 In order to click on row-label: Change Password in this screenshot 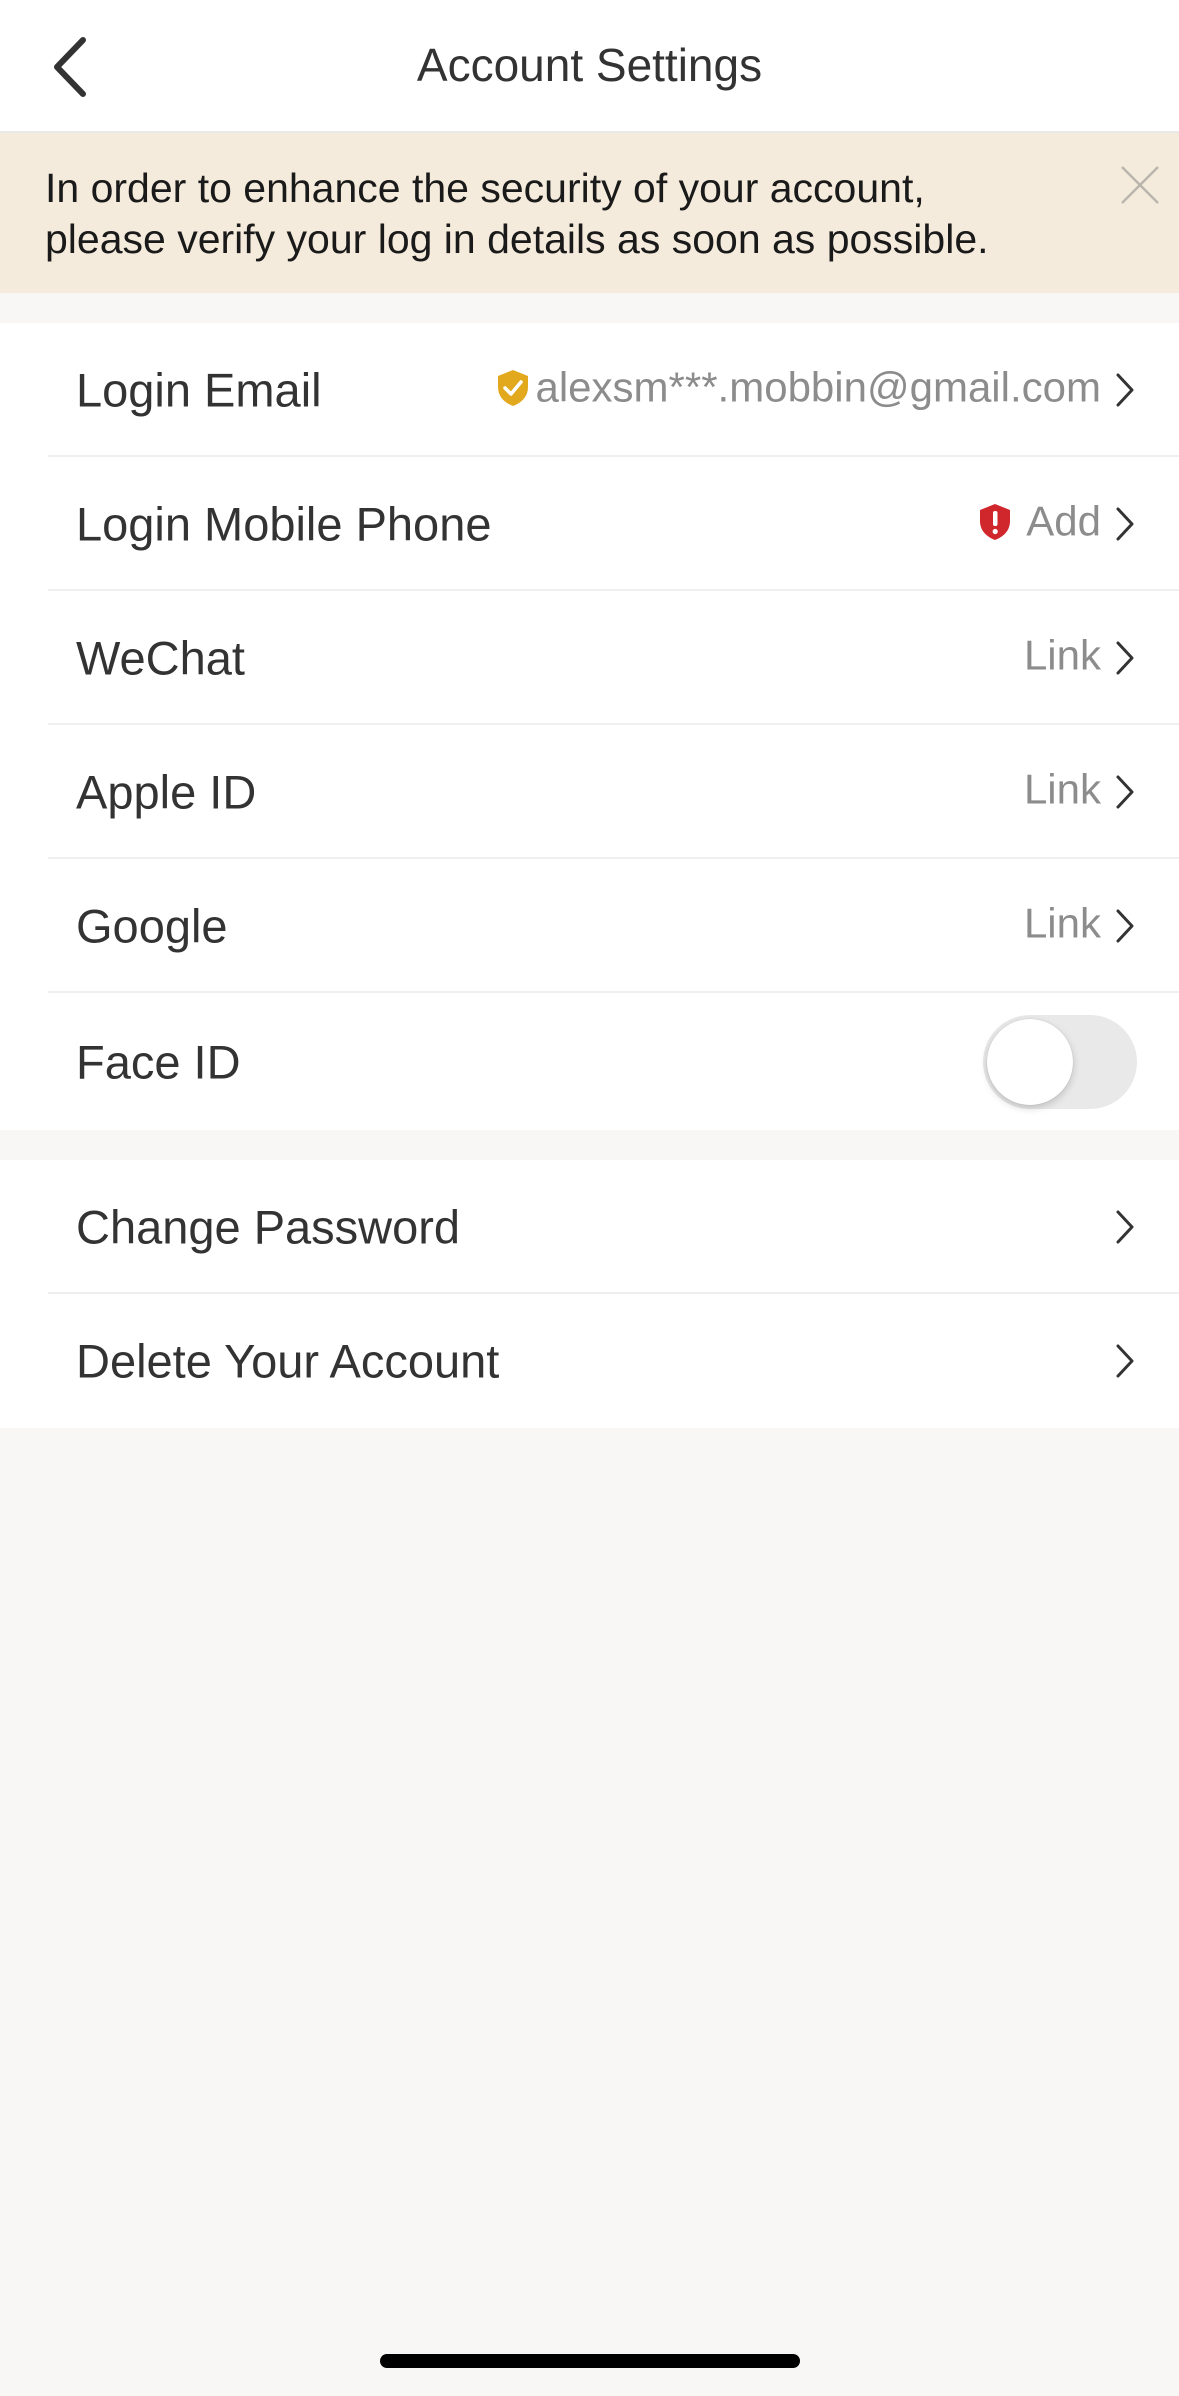, I will do `click(268, 1227)`.